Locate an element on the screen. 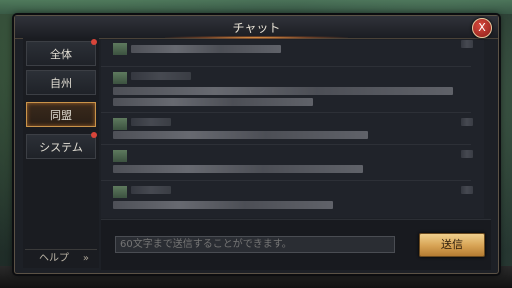  send-button: 送信 is located at coordinates (452, 245).